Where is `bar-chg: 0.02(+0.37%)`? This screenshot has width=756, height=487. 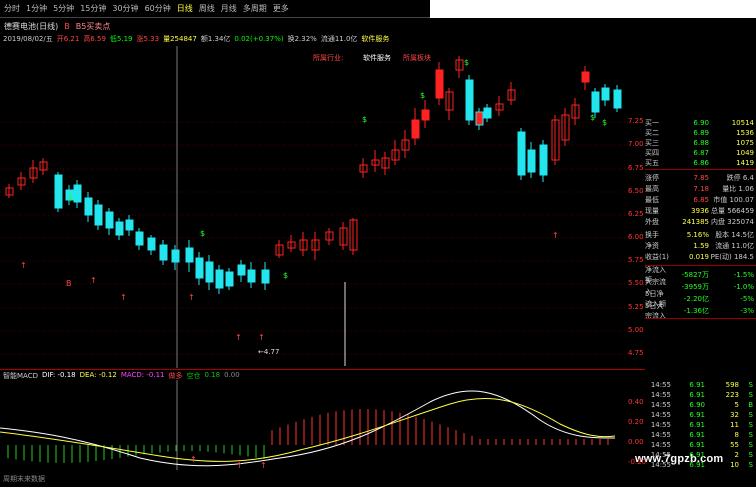
bar-chg: 0.02(+0.37%) is located at coordinates (259, 39).